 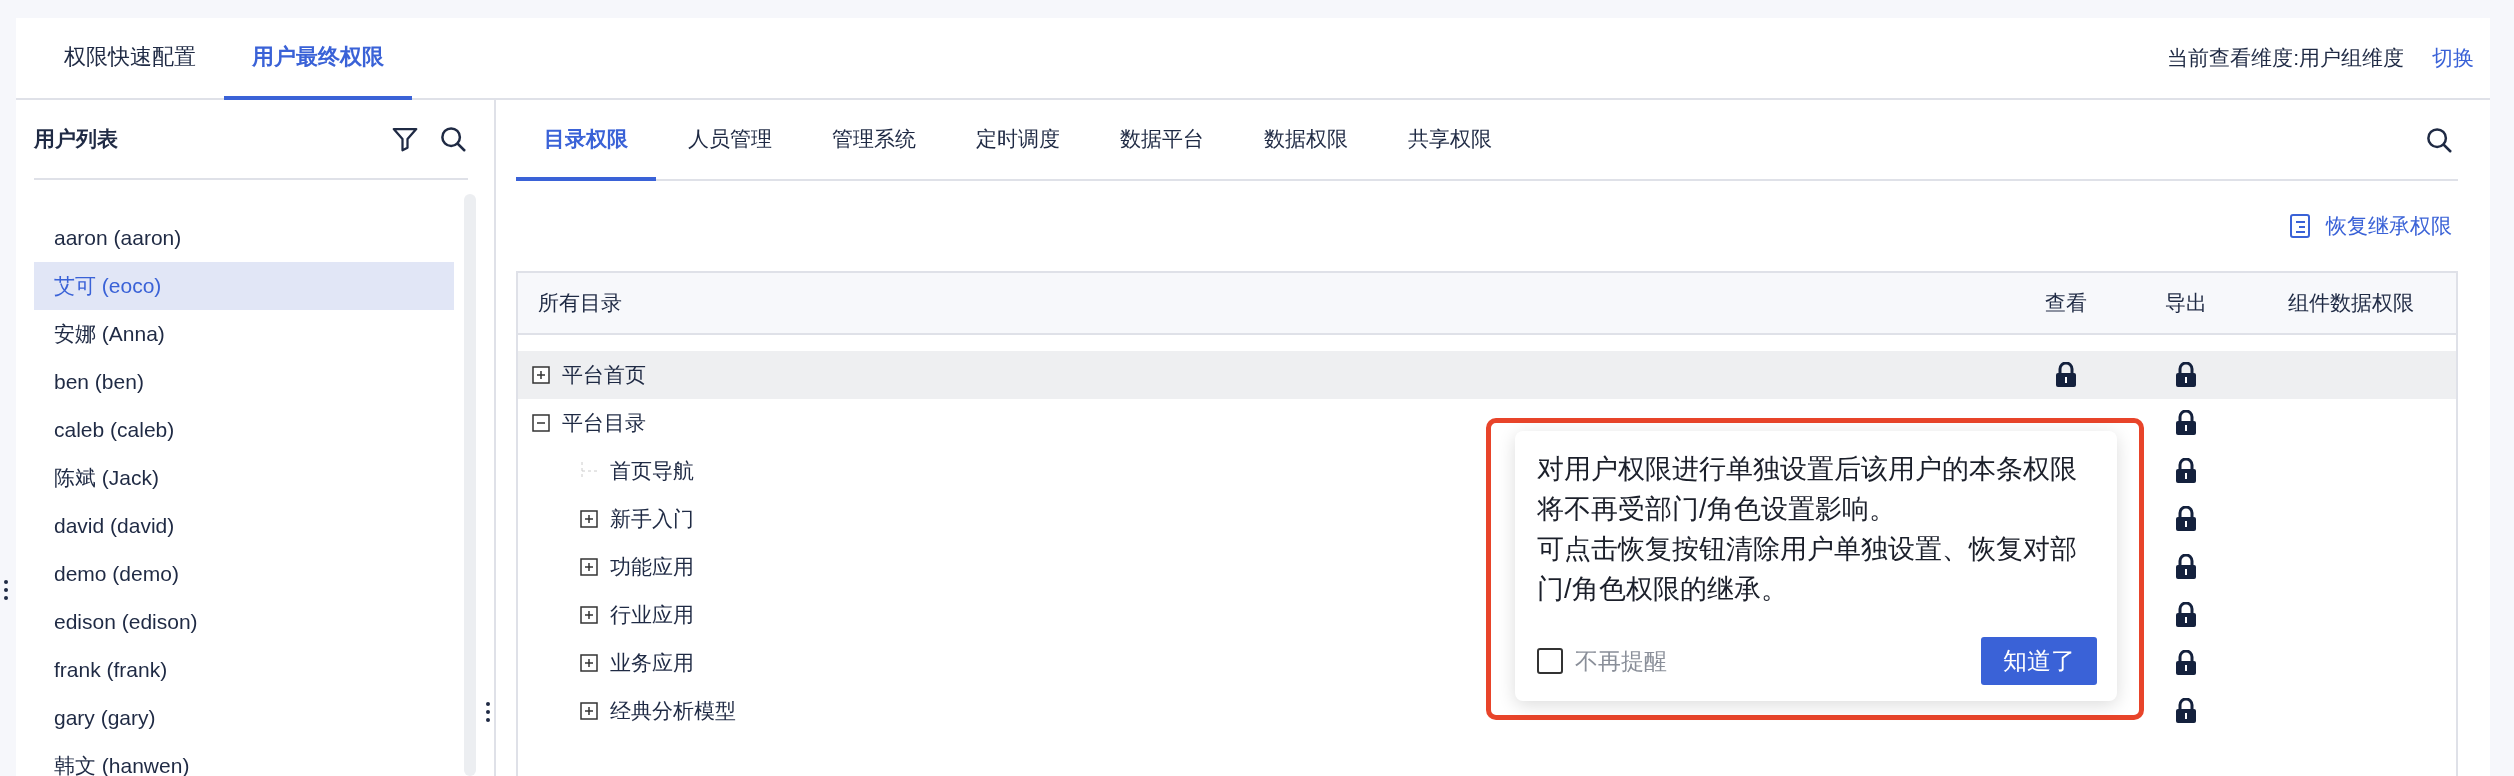 I want to click on user-item: 艾可 (eoco), so click(x=244, y=286).